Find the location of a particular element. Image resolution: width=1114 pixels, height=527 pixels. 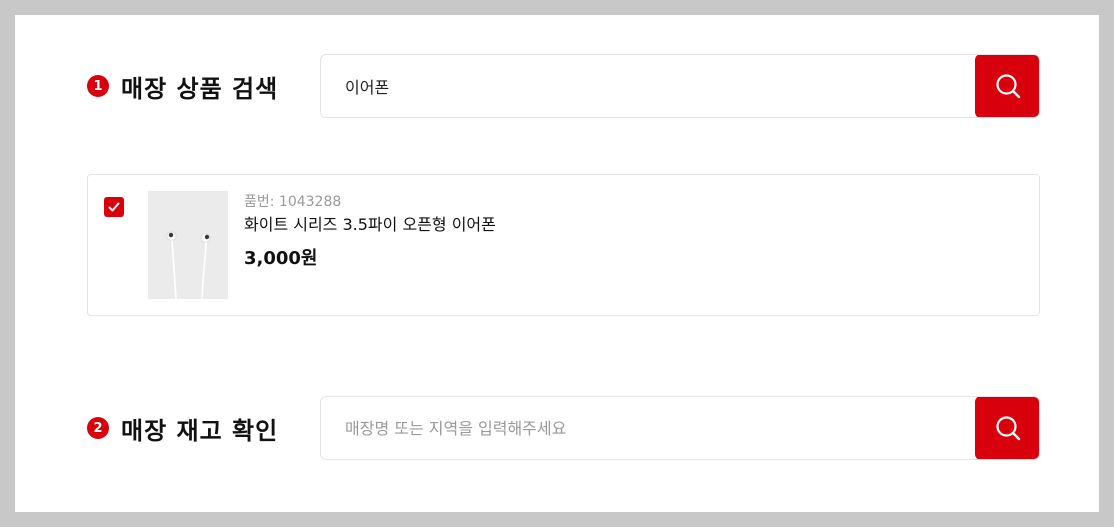

step-number-badge: 1 is located at coordinates (98, 86).